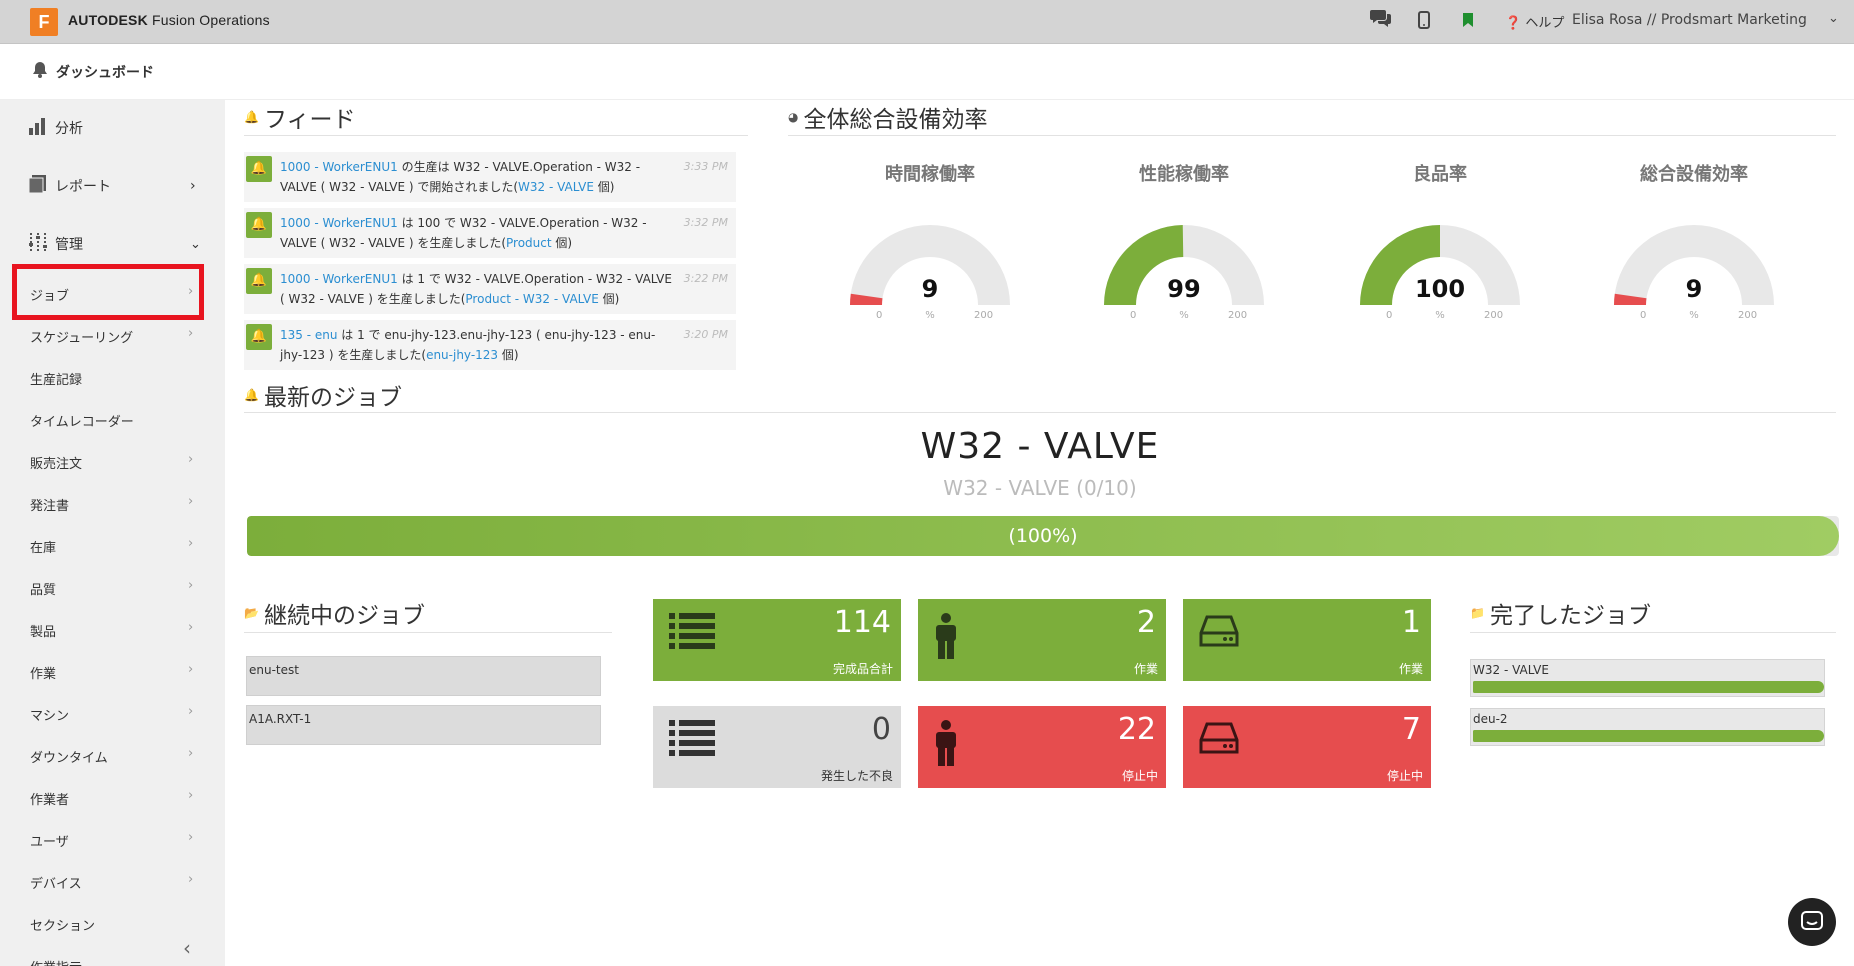  What do you see at coordinates (462, 355) in the screenshot?
I see `product-link: enu-jhy-123` at bounding box center [462, 355].